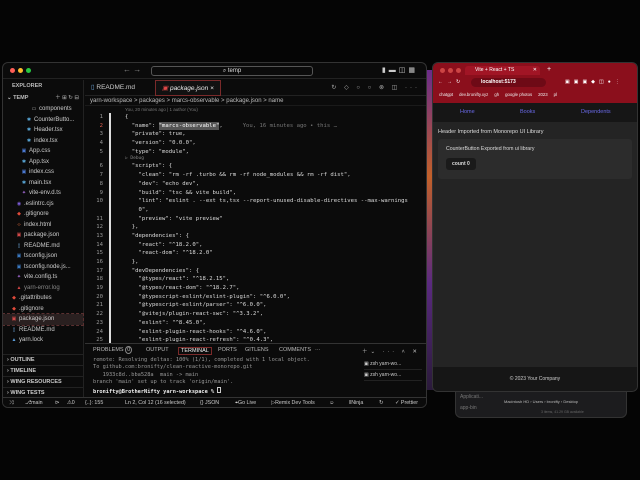 The width and height of the screenshot is (640, 480). What do you see at coordinates (43, 98) in the screenshot?
I see `explorer-root-folder: ⌄ TEMP ＋ ⊞ ↻ ⊟` at bounding box center [43, 98].